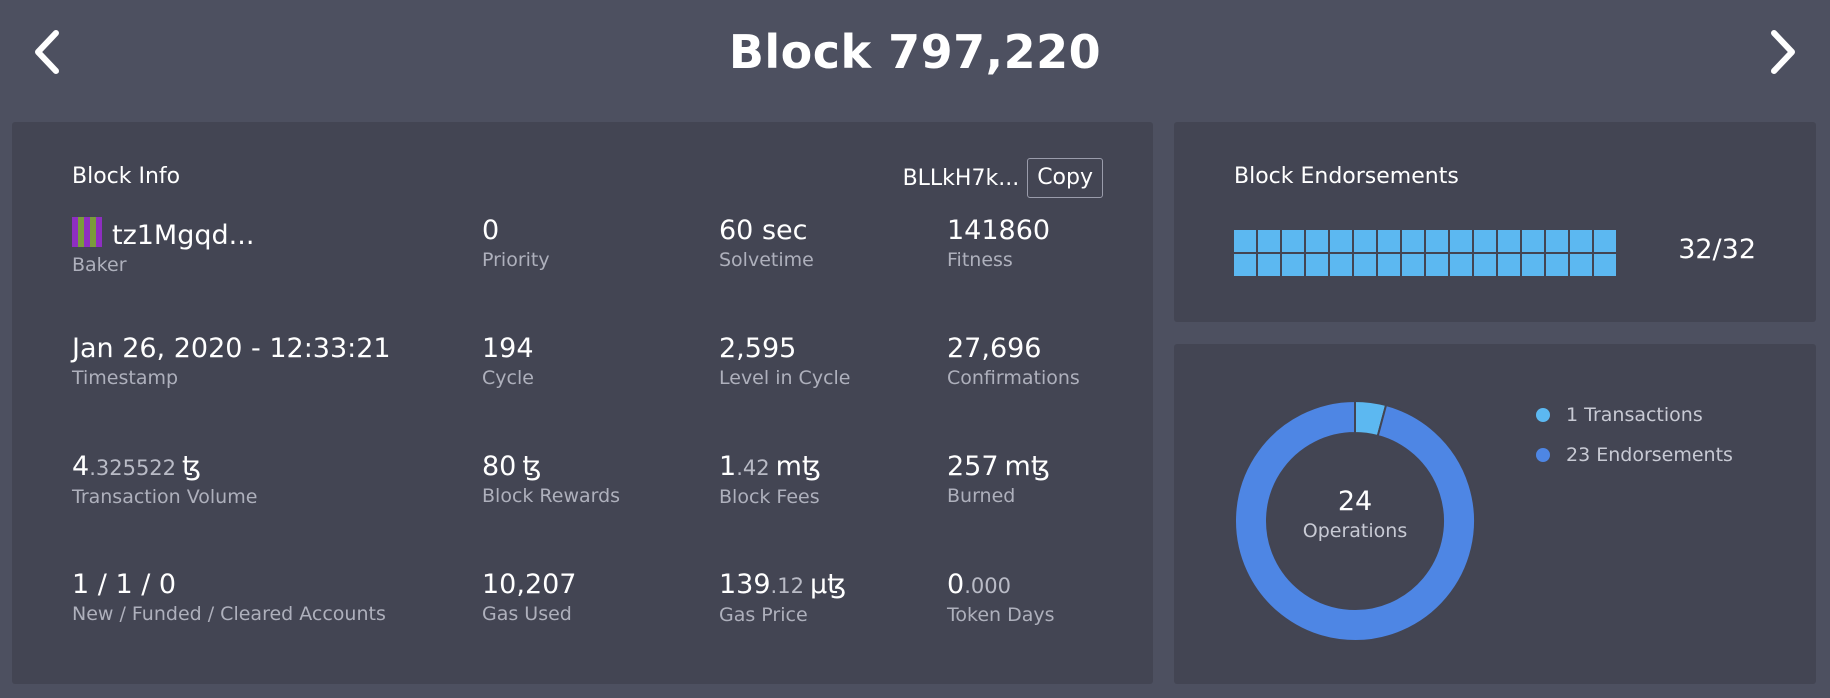 This screenshot has width=1830, height=698. I want to click on baker-avatar-icon, so click(87, 232).